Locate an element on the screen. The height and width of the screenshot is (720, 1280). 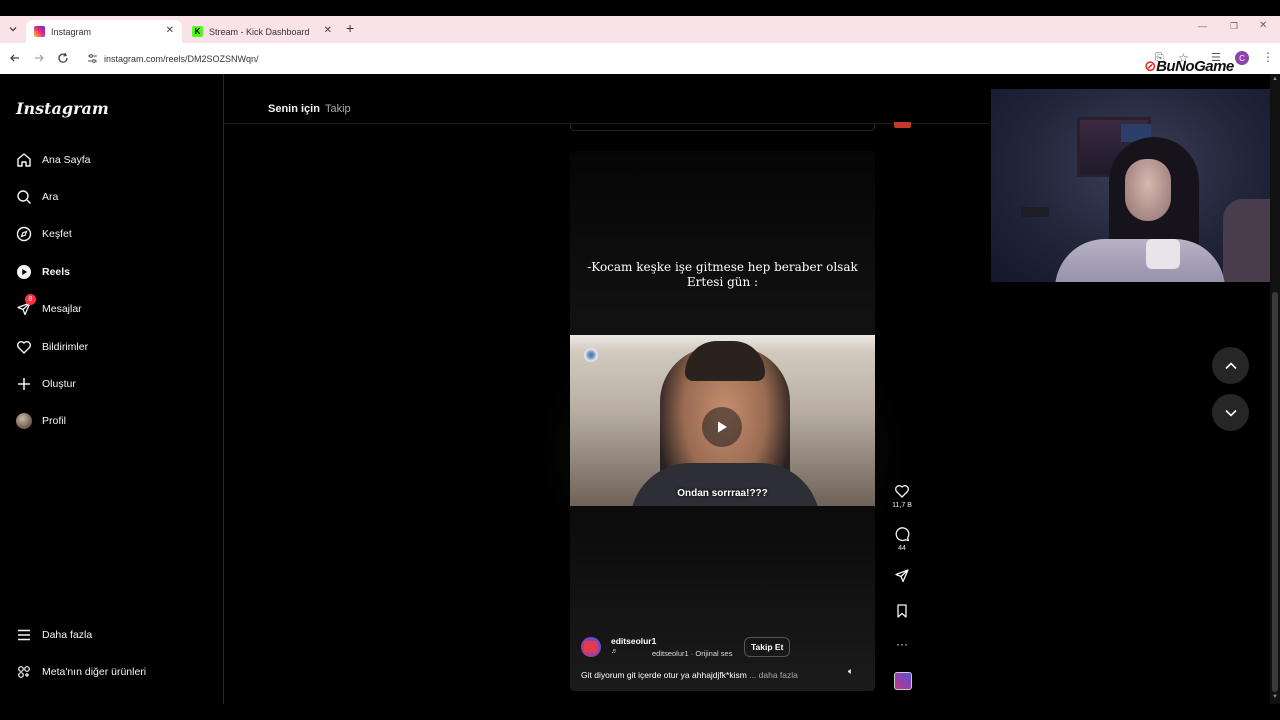
minimize-icon: — is located at coordinates (1202, 26).